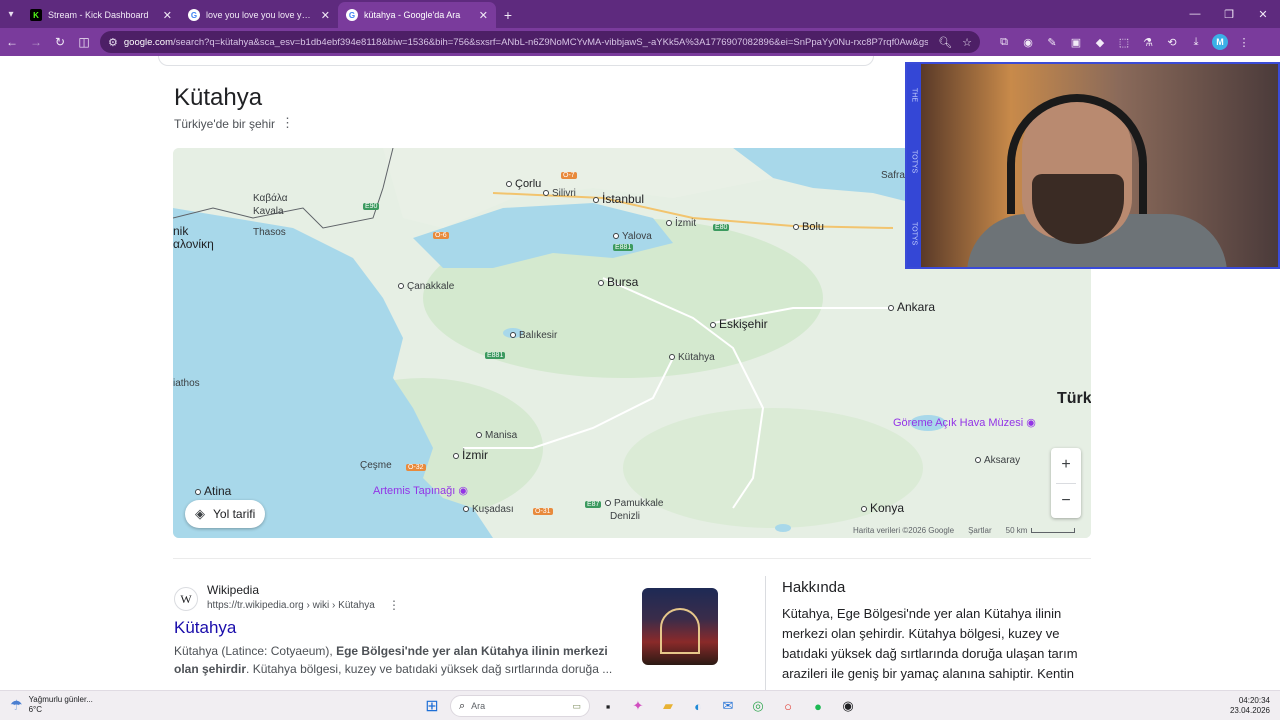 Image resolution: width=1280 pixels, height=720 pixels. Describe the element at coordinates (376, 465) in the screenshot. I see `map-label-cesme: Çeşme` at that location.